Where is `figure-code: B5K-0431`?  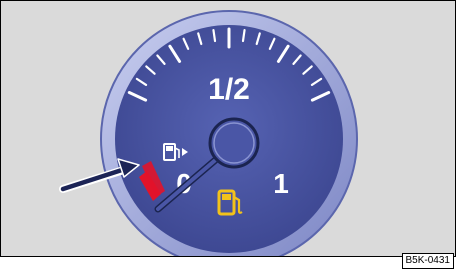
figure-code: B5K-0431 is located at coordinates (427, 261).